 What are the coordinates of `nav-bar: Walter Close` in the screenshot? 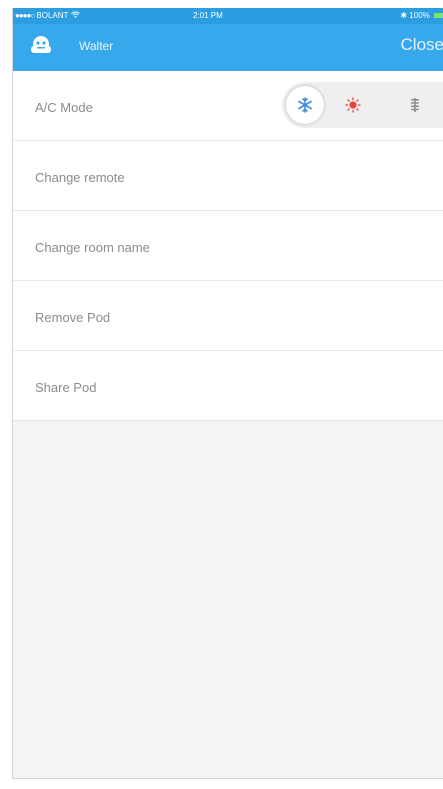 It's located at (228, 47).